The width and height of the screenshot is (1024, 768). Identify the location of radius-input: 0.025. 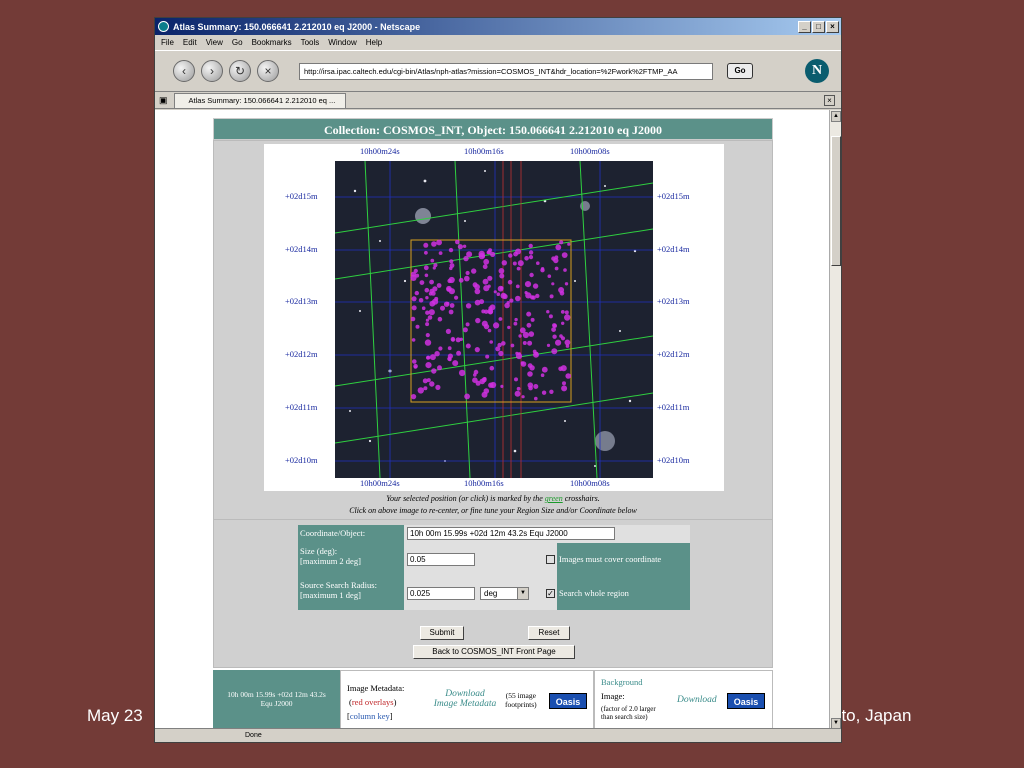
(441, 593).